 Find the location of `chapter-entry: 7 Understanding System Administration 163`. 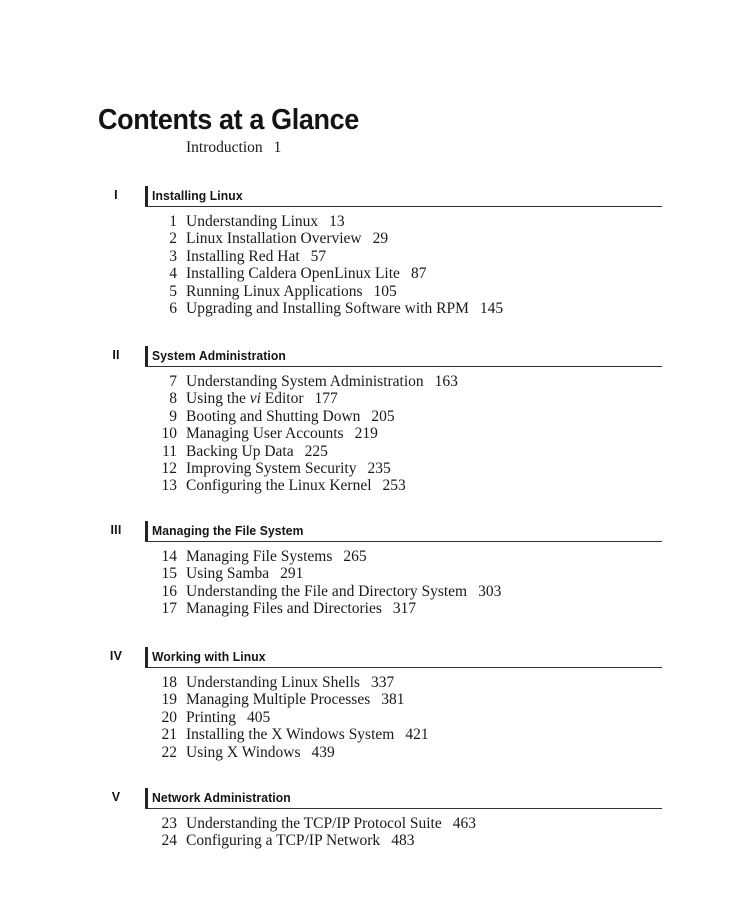

chapter-entry: 7 Understanding System Administration 163 is located at coordinates (368, 381).